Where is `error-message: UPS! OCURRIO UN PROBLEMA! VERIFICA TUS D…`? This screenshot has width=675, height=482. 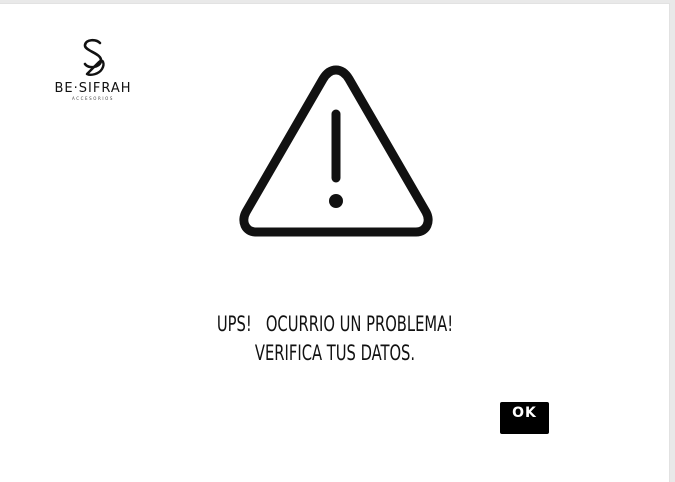 error-message: UPS! OCURRIO UN PROBLEMA! VERIFICA TUS D… is located at coordinates (335, 339).